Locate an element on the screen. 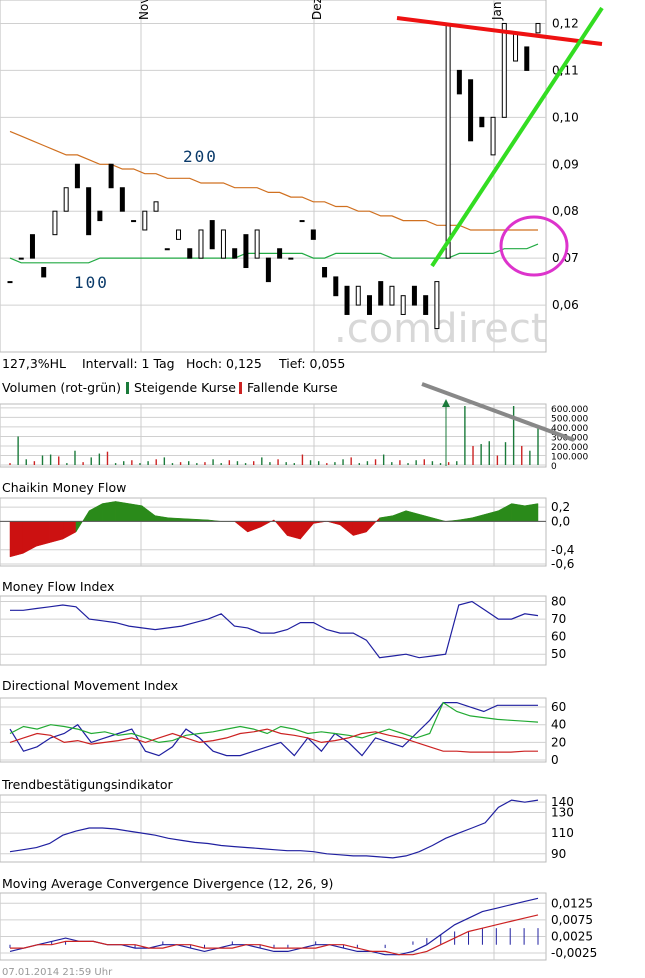 The height and width of the screenshot is (978, 645). cmf-panel: 0,20,0 -0,4-0,6 is located at coordinates (287, 534).